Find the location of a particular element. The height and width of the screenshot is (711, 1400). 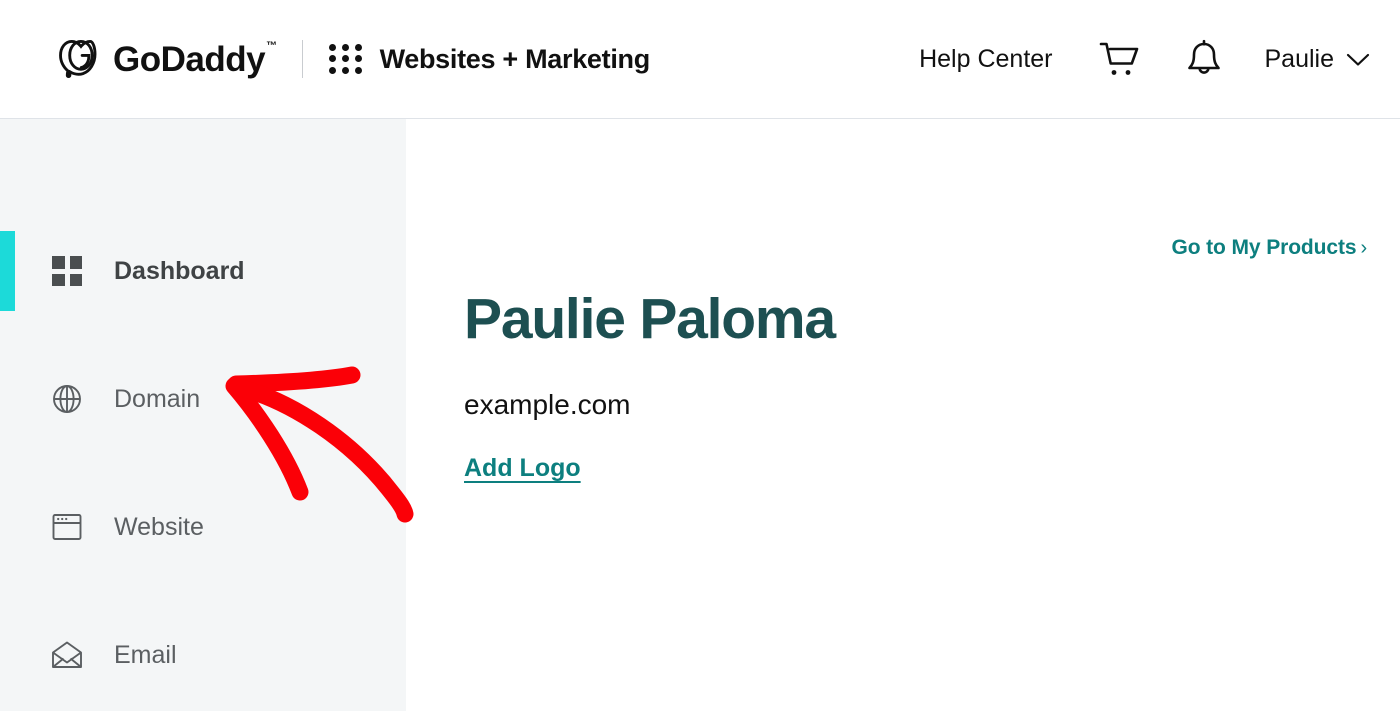

sidebar-item-email: Email is located at coordinates (203, 651).